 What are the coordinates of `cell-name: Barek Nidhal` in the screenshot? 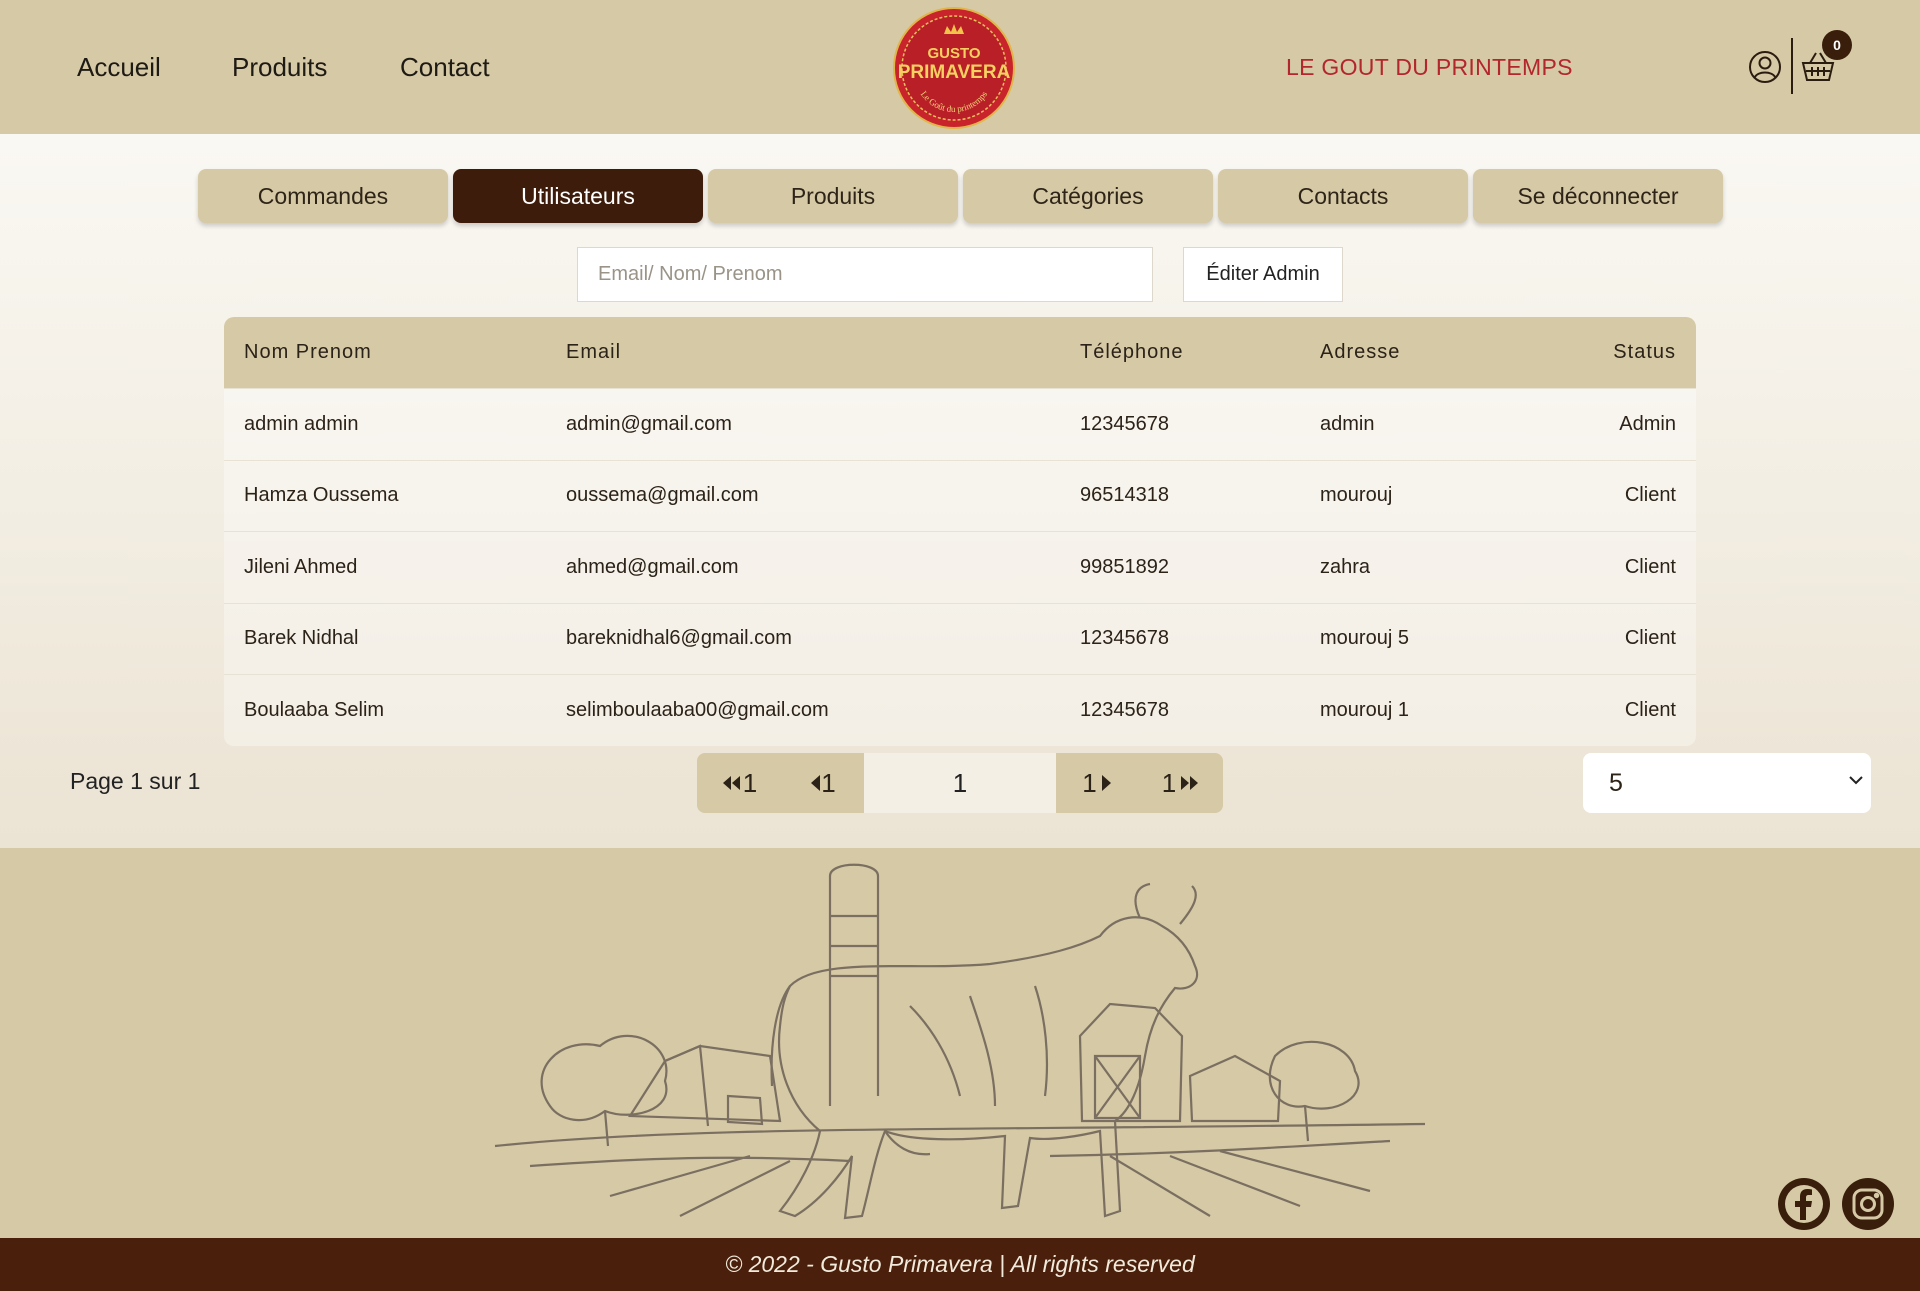 It's located at (301, 638).